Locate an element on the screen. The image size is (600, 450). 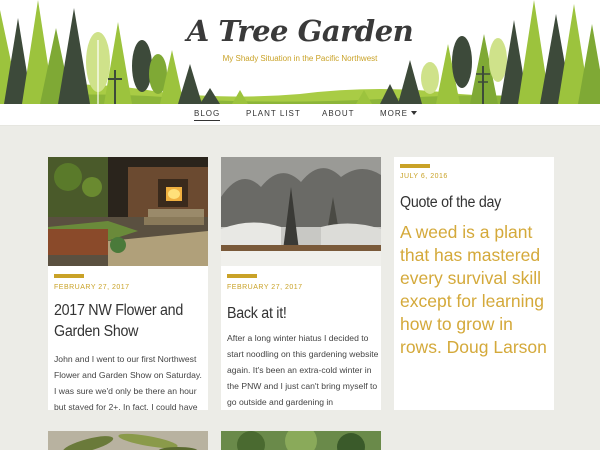
nav-item-more-label: MORE is located at coordinates (394, 113).